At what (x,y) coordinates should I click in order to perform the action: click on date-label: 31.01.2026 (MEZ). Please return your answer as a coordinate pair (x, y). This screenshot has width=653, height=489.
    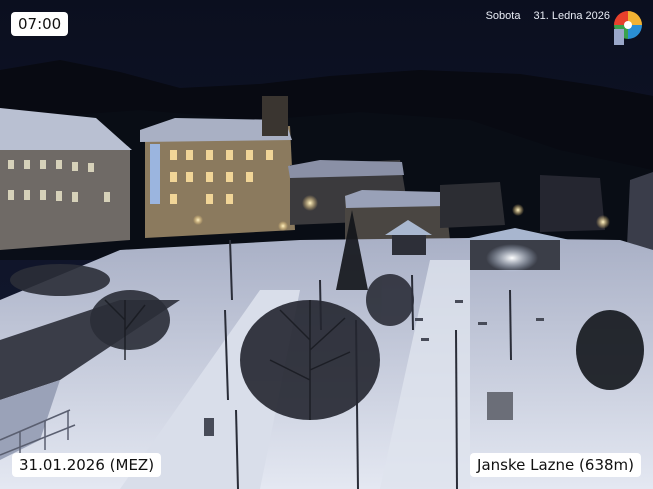
    Looking at the image, I should click on (87, 465).